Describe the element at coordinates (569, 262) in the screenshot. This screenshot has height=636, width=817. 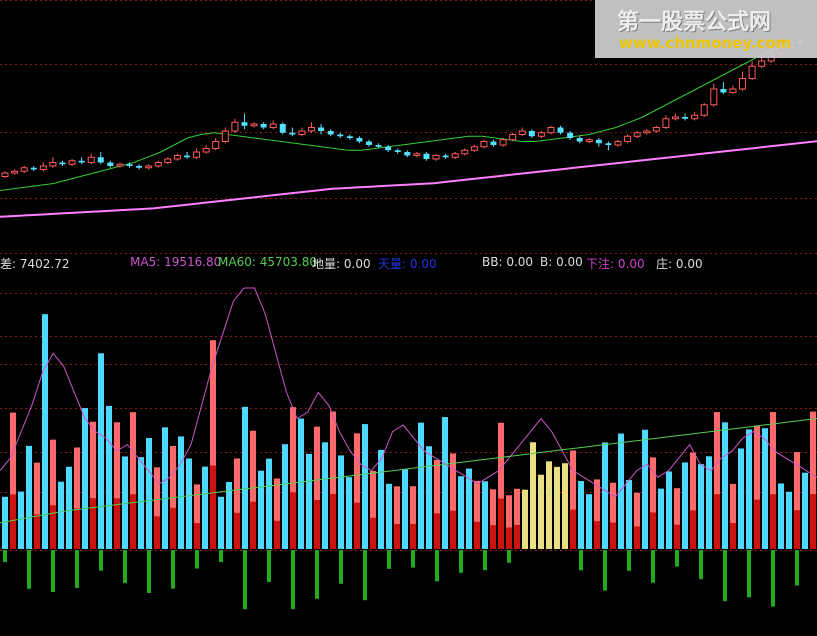
I see `b-value: 0.00` at that location.